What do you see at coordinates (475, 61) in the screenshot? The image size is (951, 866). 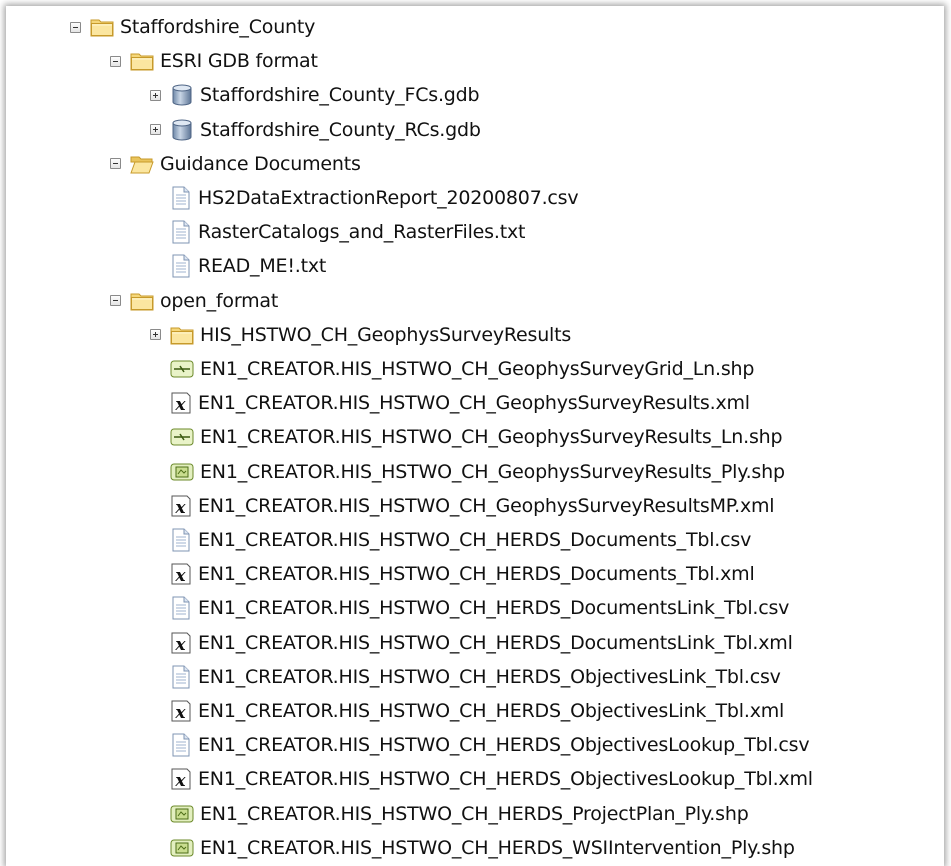 I see `tree-item: ESRI GDB format` at bounding box center [475, 61].